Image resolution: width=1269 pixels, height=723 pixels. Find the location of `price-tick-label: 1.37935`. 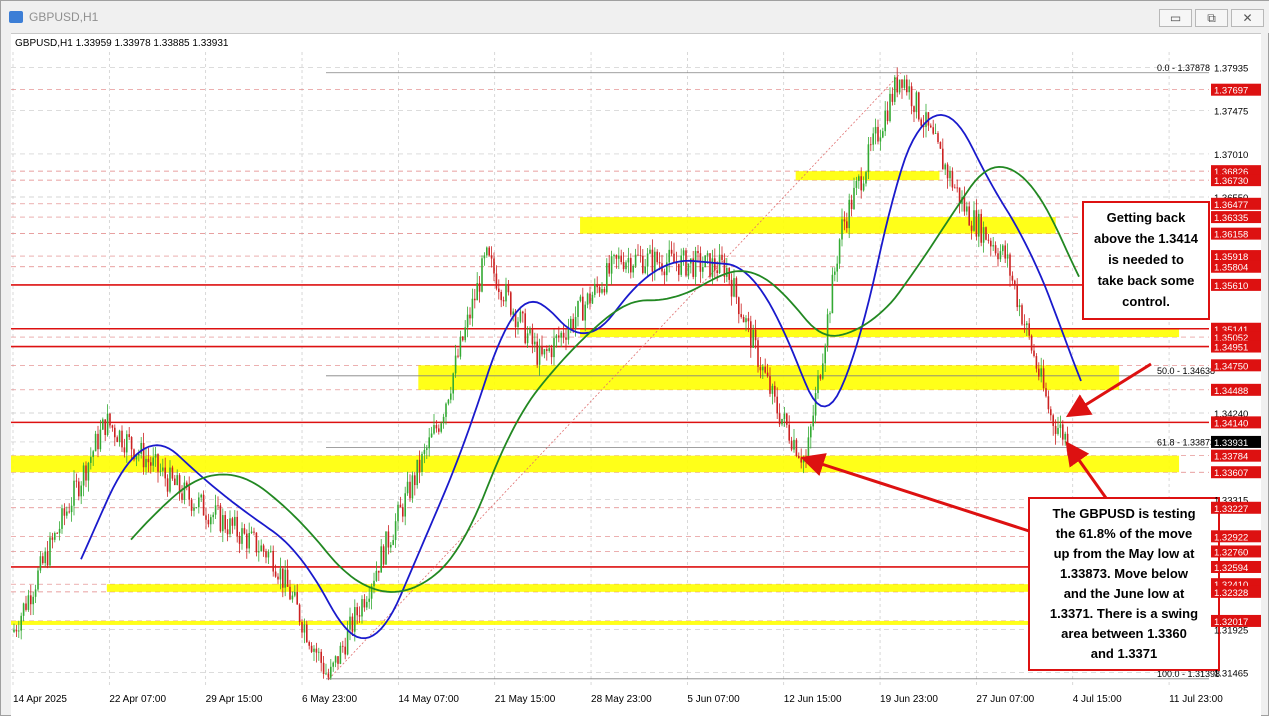

price-tick-label: 1.37935 is located at coordinates (1231, 68).